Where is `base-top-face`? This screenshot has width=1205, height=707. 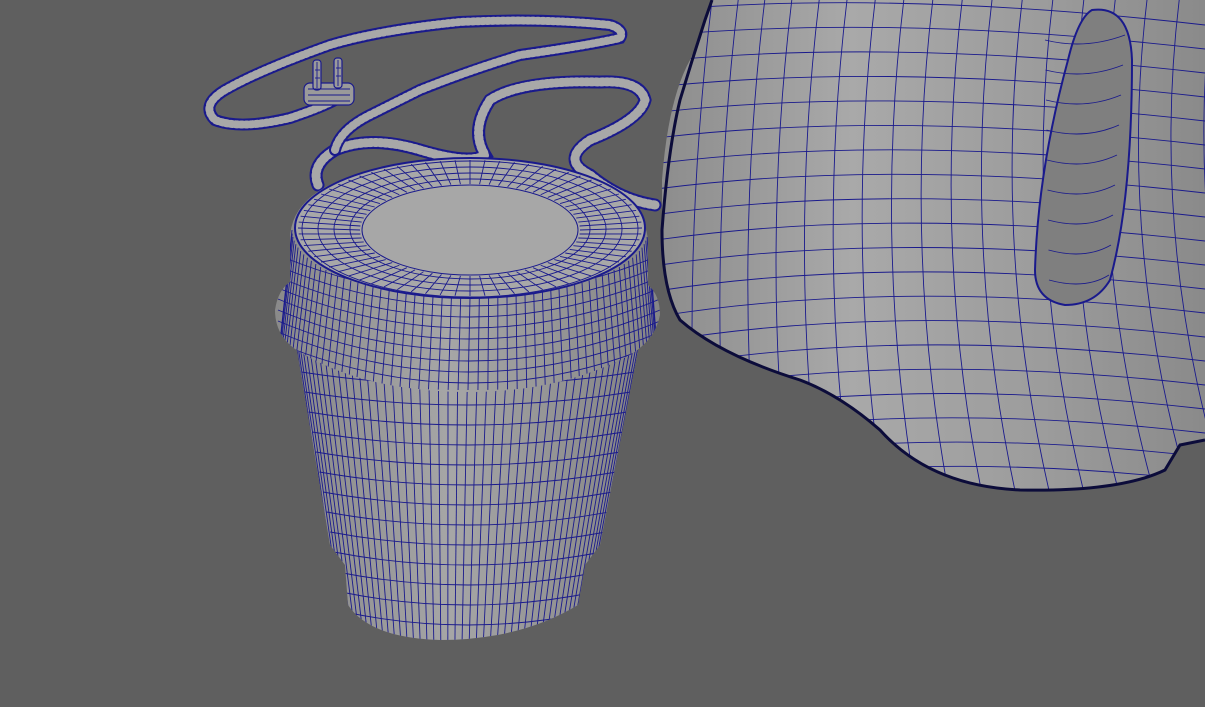
base-top-face is located at coordinates (470, 228).